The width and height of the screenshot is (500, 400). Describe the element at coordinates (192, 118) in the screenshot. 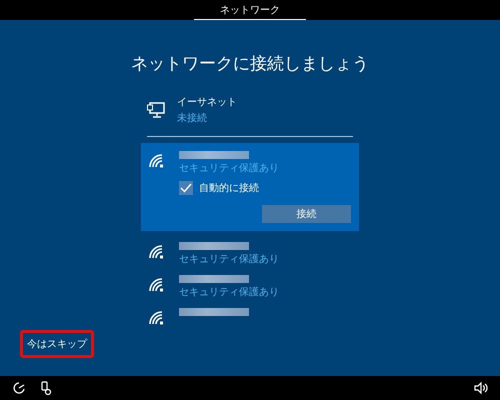

I see `connection-status: 未接続` at that location.